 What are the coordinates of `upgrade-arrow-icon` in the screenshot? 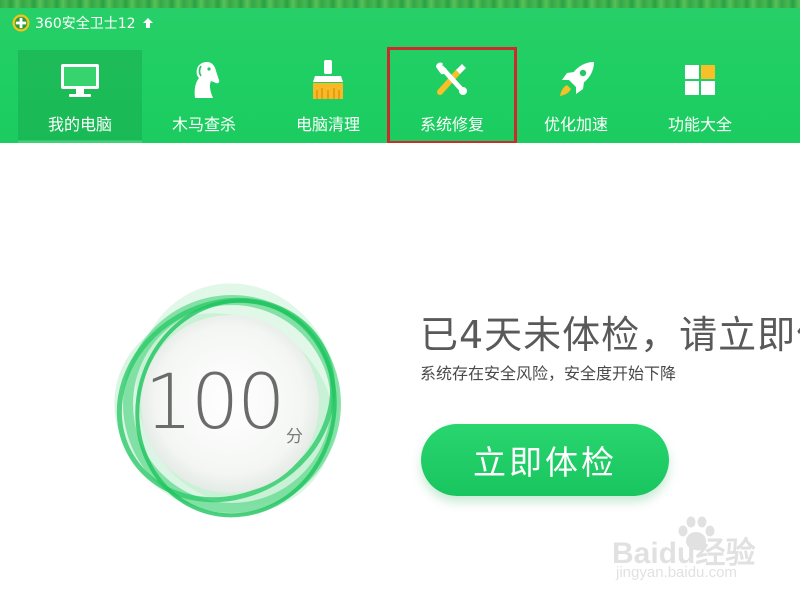 It's located at (148, 23).